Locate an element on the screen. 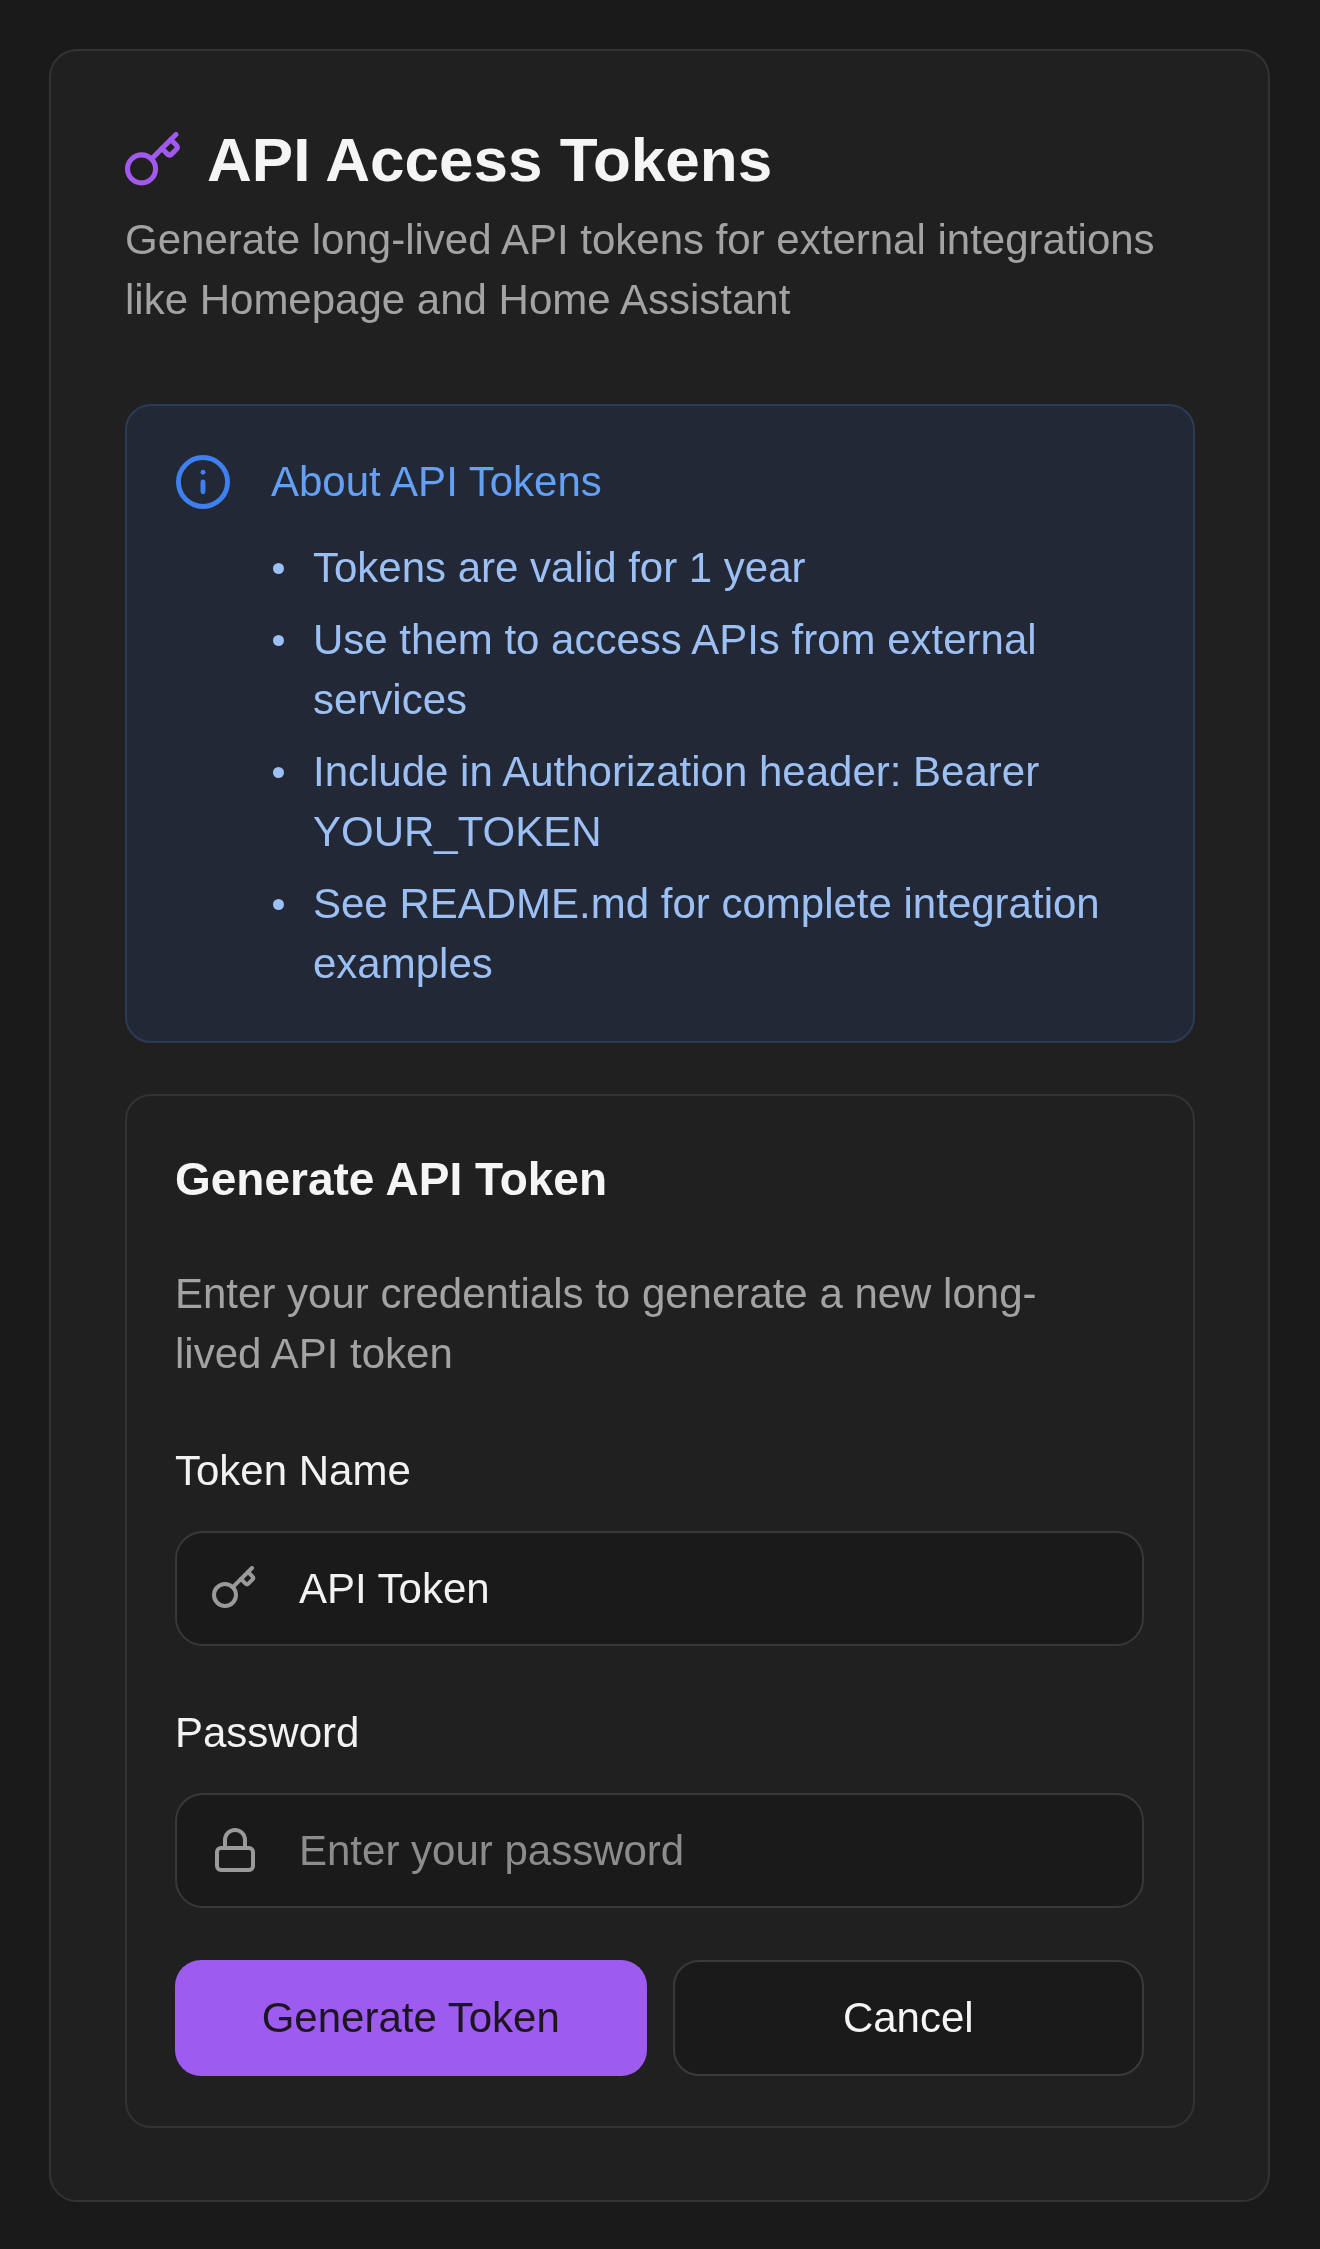 This screenshot has width=1320, height=2249. generate-button: Generate Token is located at coordinates (411, 2018).